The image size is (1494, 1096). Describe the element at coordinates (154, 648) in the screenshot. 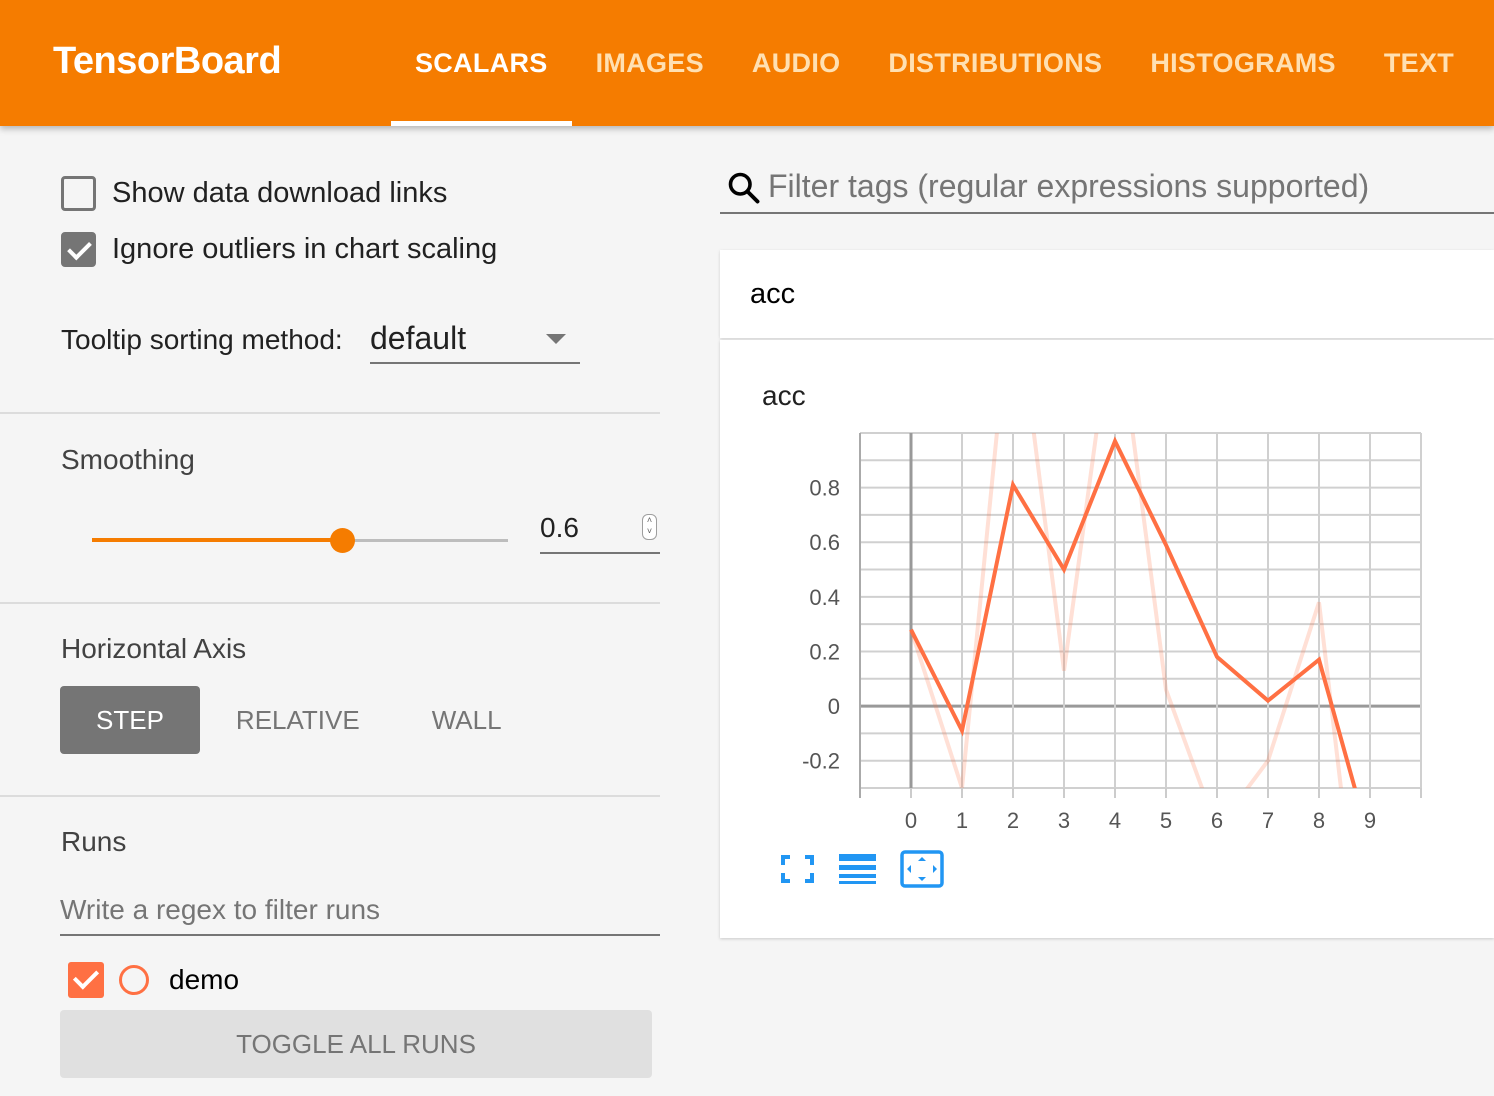

I see `horizontal-axis-title: Horizontal Axis` at that location.